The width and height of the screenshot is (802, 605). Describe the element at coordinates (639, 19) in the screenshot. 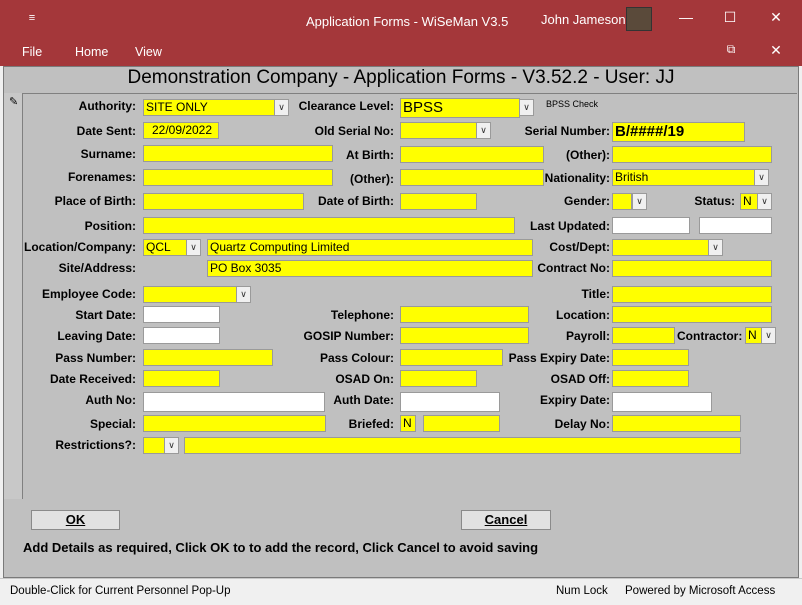

I see `avatar` at that location.